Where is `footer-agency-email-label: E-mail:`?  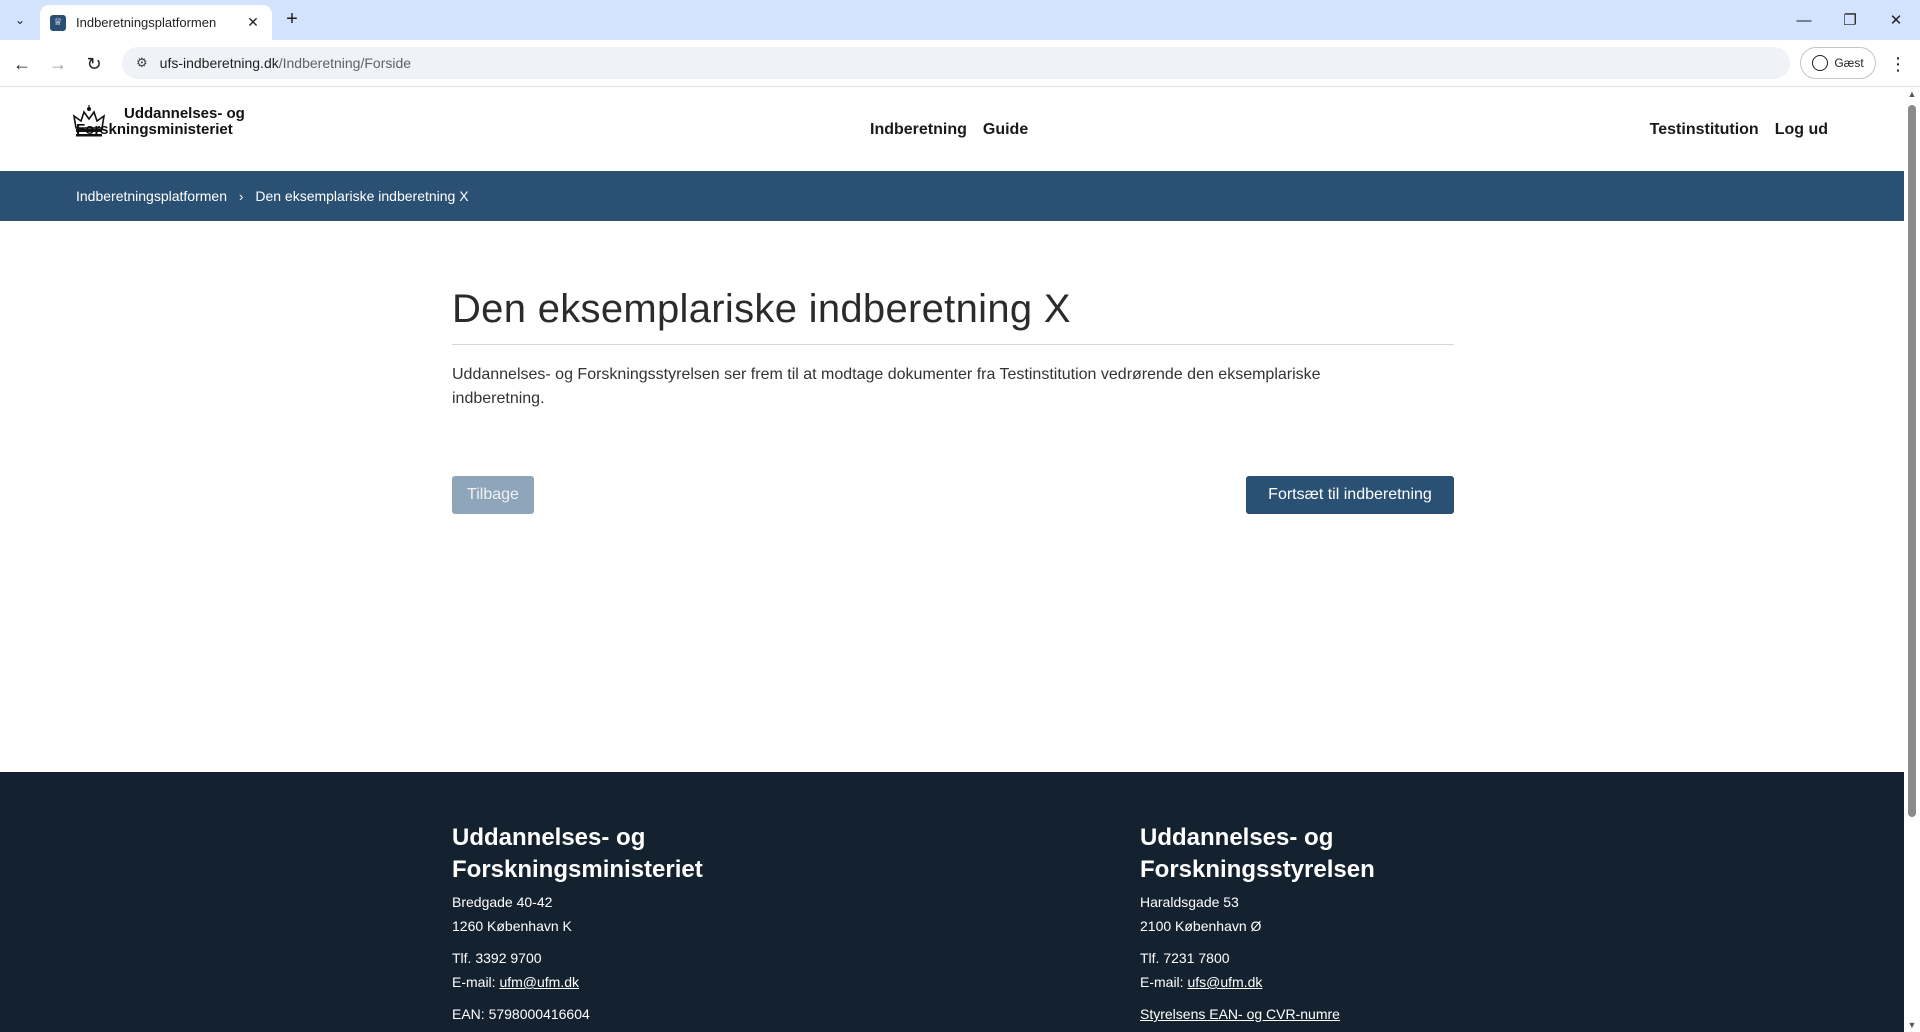 footer-agency-email-label: E-mail: is located at coordinates (1164, 982).